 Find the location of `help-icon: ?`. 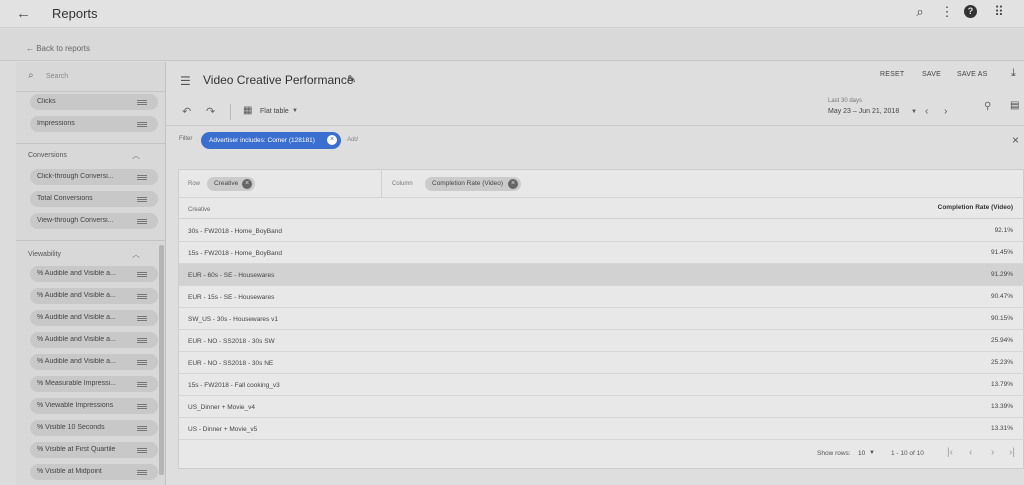

help-icon: ? is located at coordinates (970, 11).